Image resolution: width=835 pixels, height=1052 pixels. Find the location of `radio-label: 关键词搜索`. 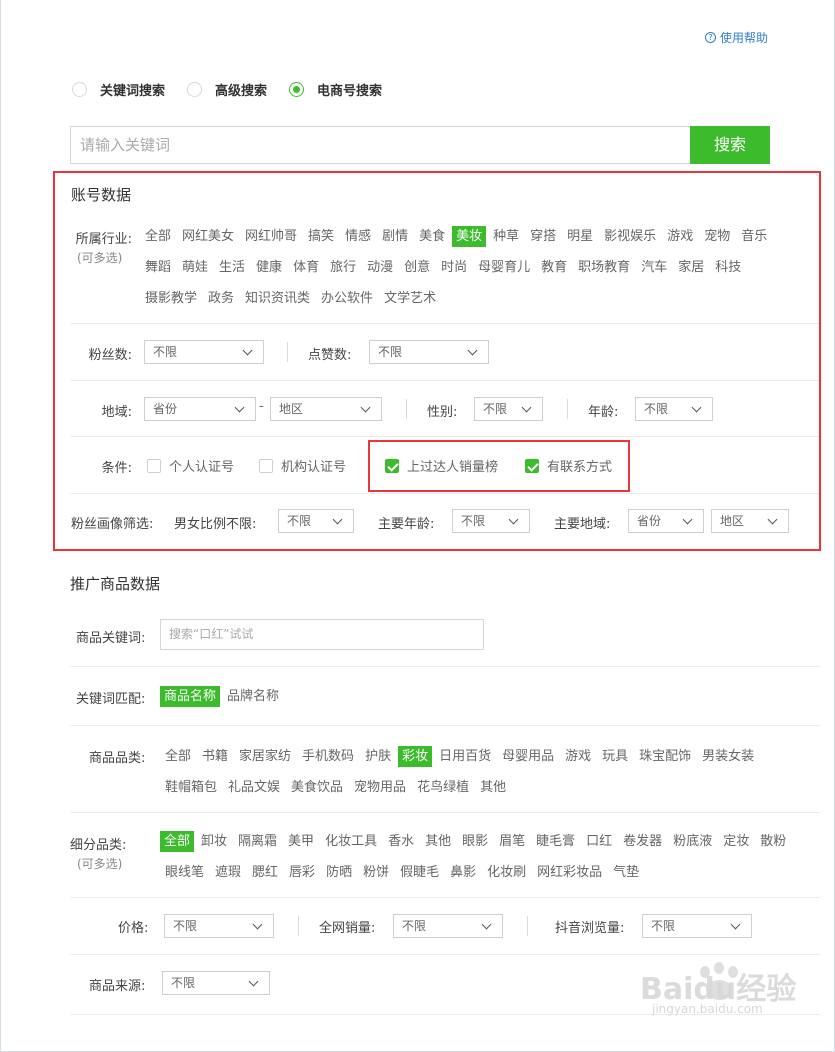

radio-label: 关键词搜索 is located at coordinates (133, 91).